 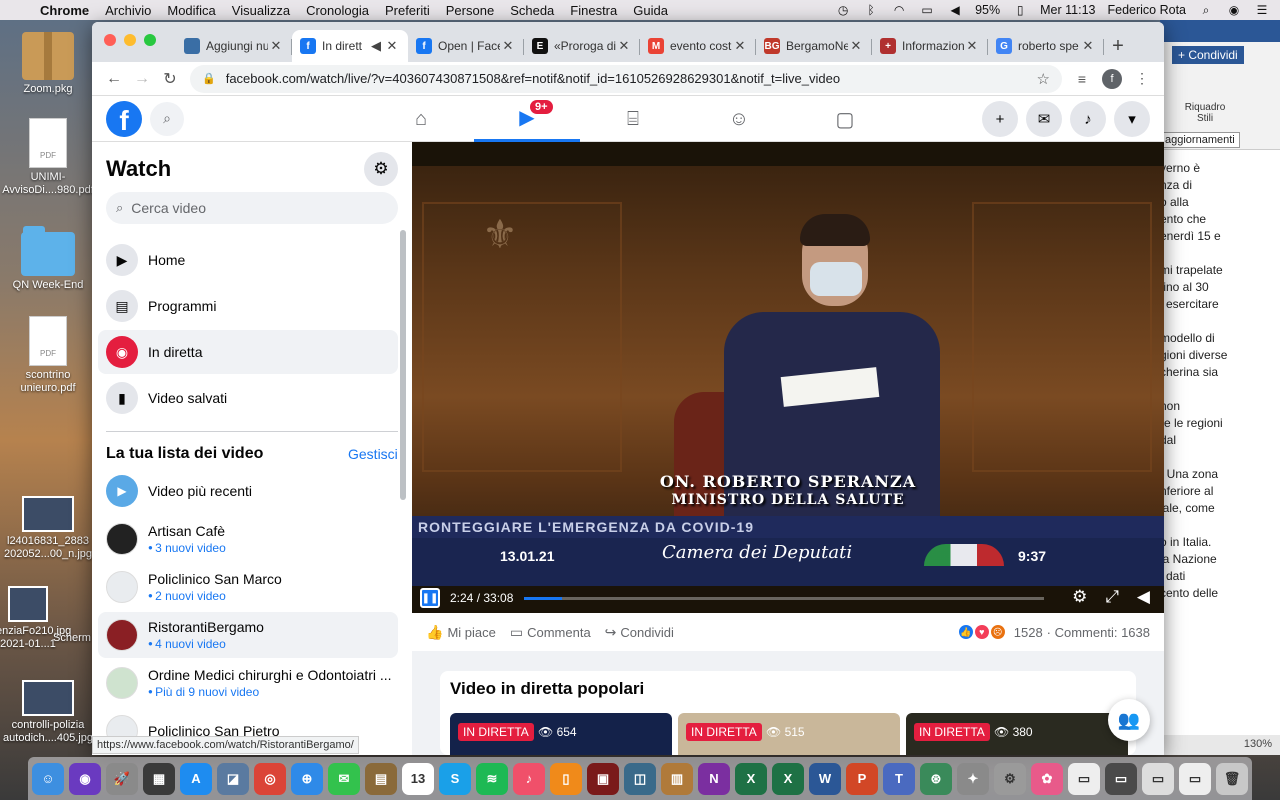 What do you see at coordinates (561, 734) in the screenshot?
I see `popular-live-card: IN DIRETTA 👁 654` at bounding box center [561, 734].